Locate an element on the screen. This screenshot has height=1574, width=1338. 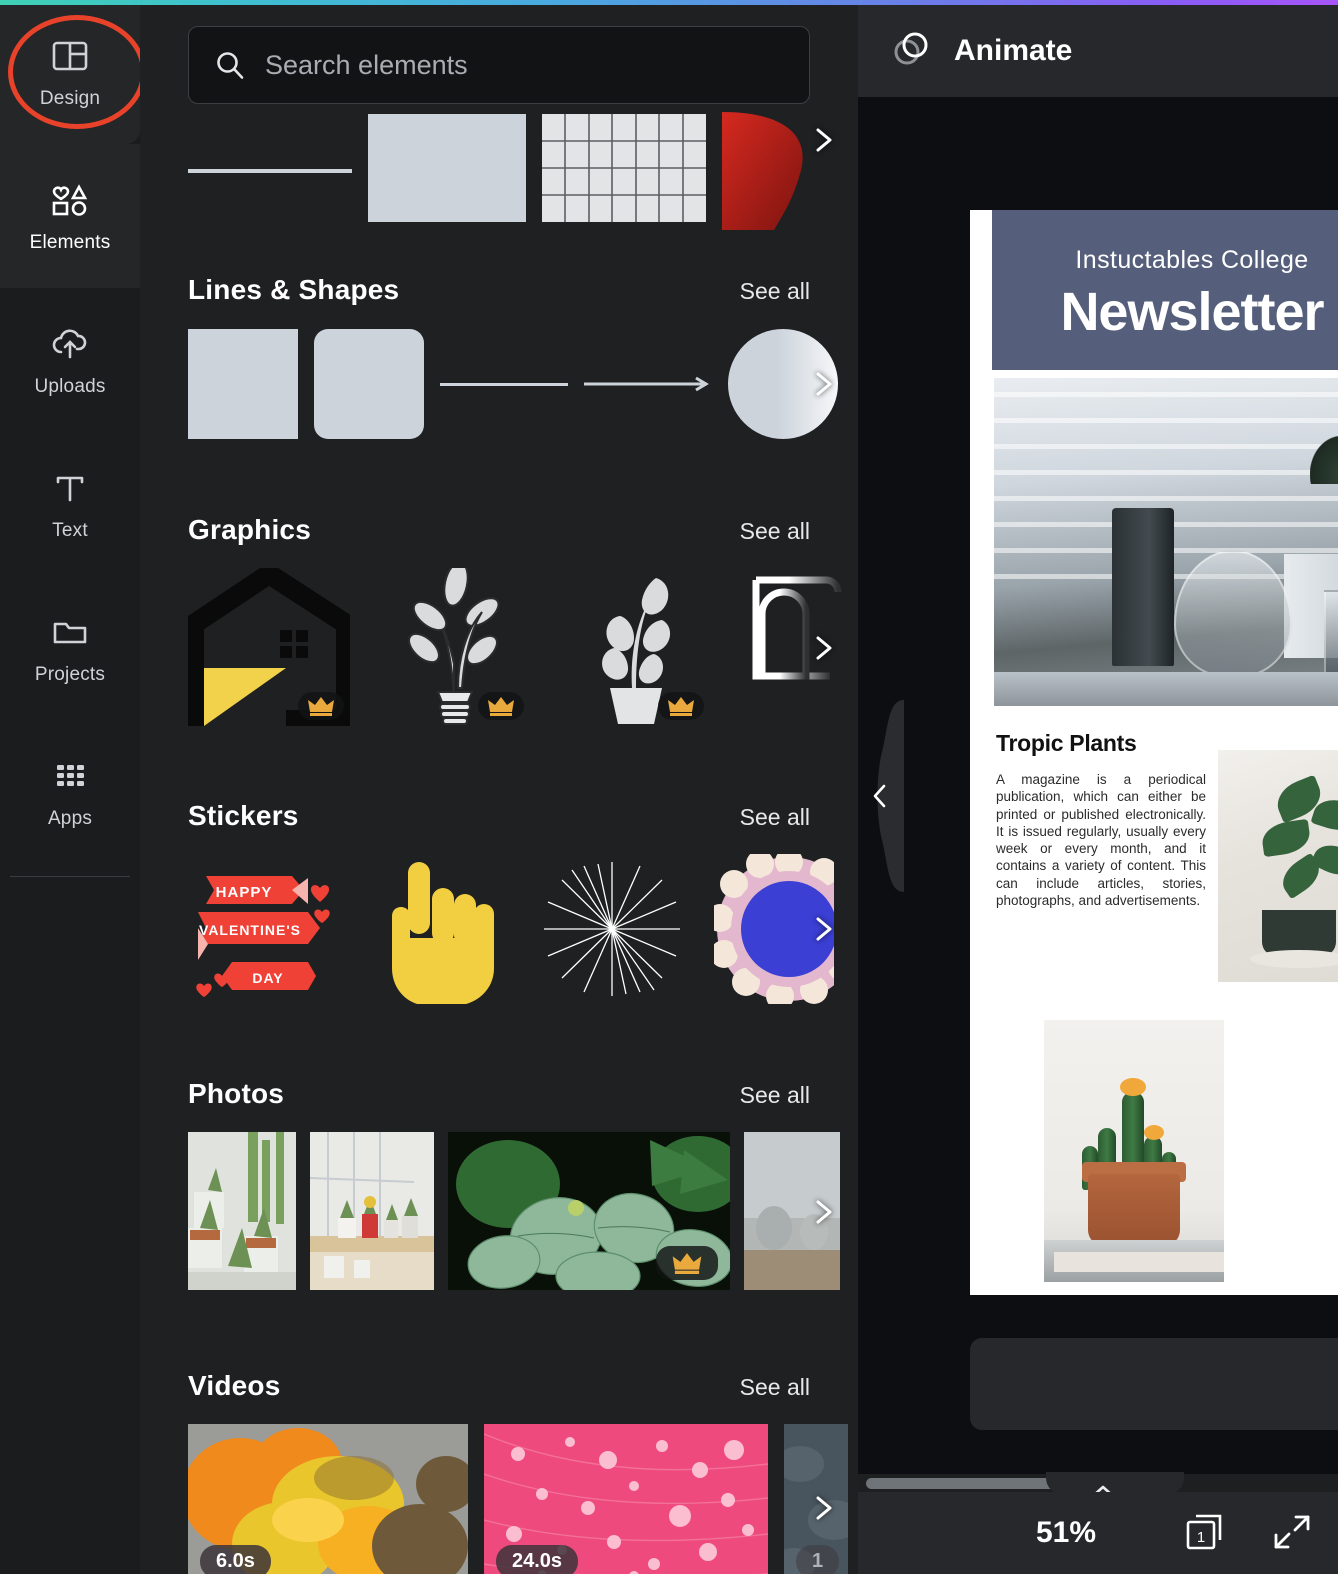
svg-text: VALENTINE'S is located at coordinates (250, 930).